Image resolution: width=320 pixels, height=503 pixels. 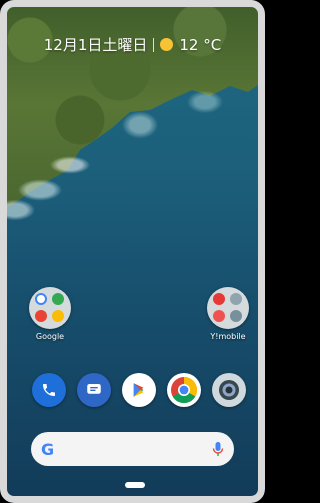 What do you see at coordinates (135, 485) in the screenshot?
I see `home-gesture-pill` at bounding box center [135, 485].